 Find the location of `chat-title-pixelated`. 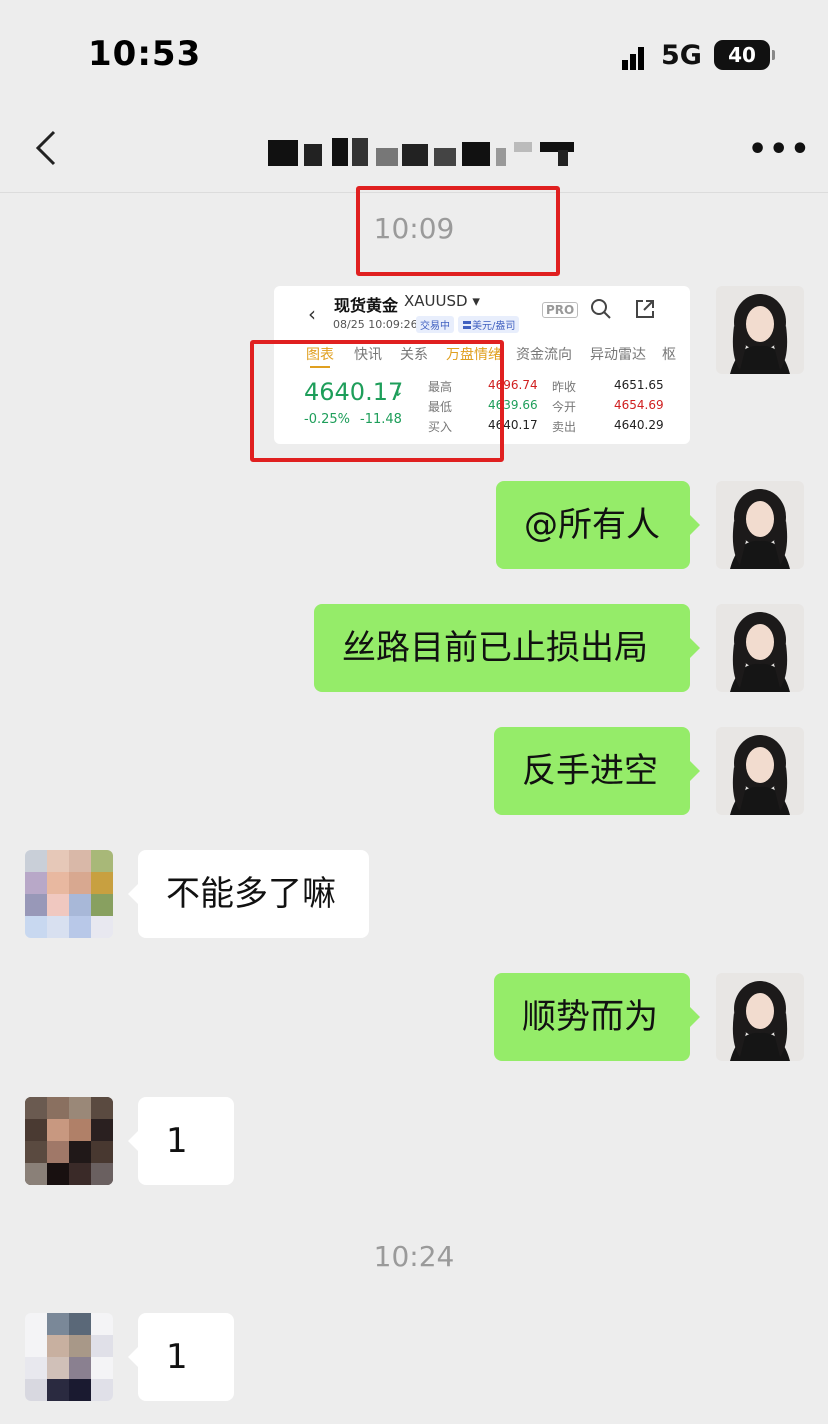

chat-title-pixelated is located at coordinates (421, 152).